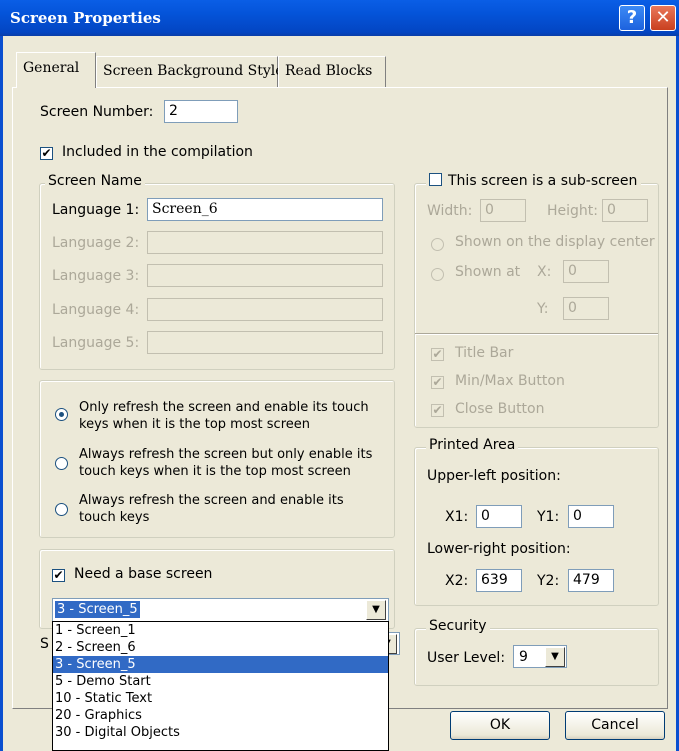 The width and height of the screenshot is (679, 751). I want to click on refresh-option-1-radio, so click(61, 414).